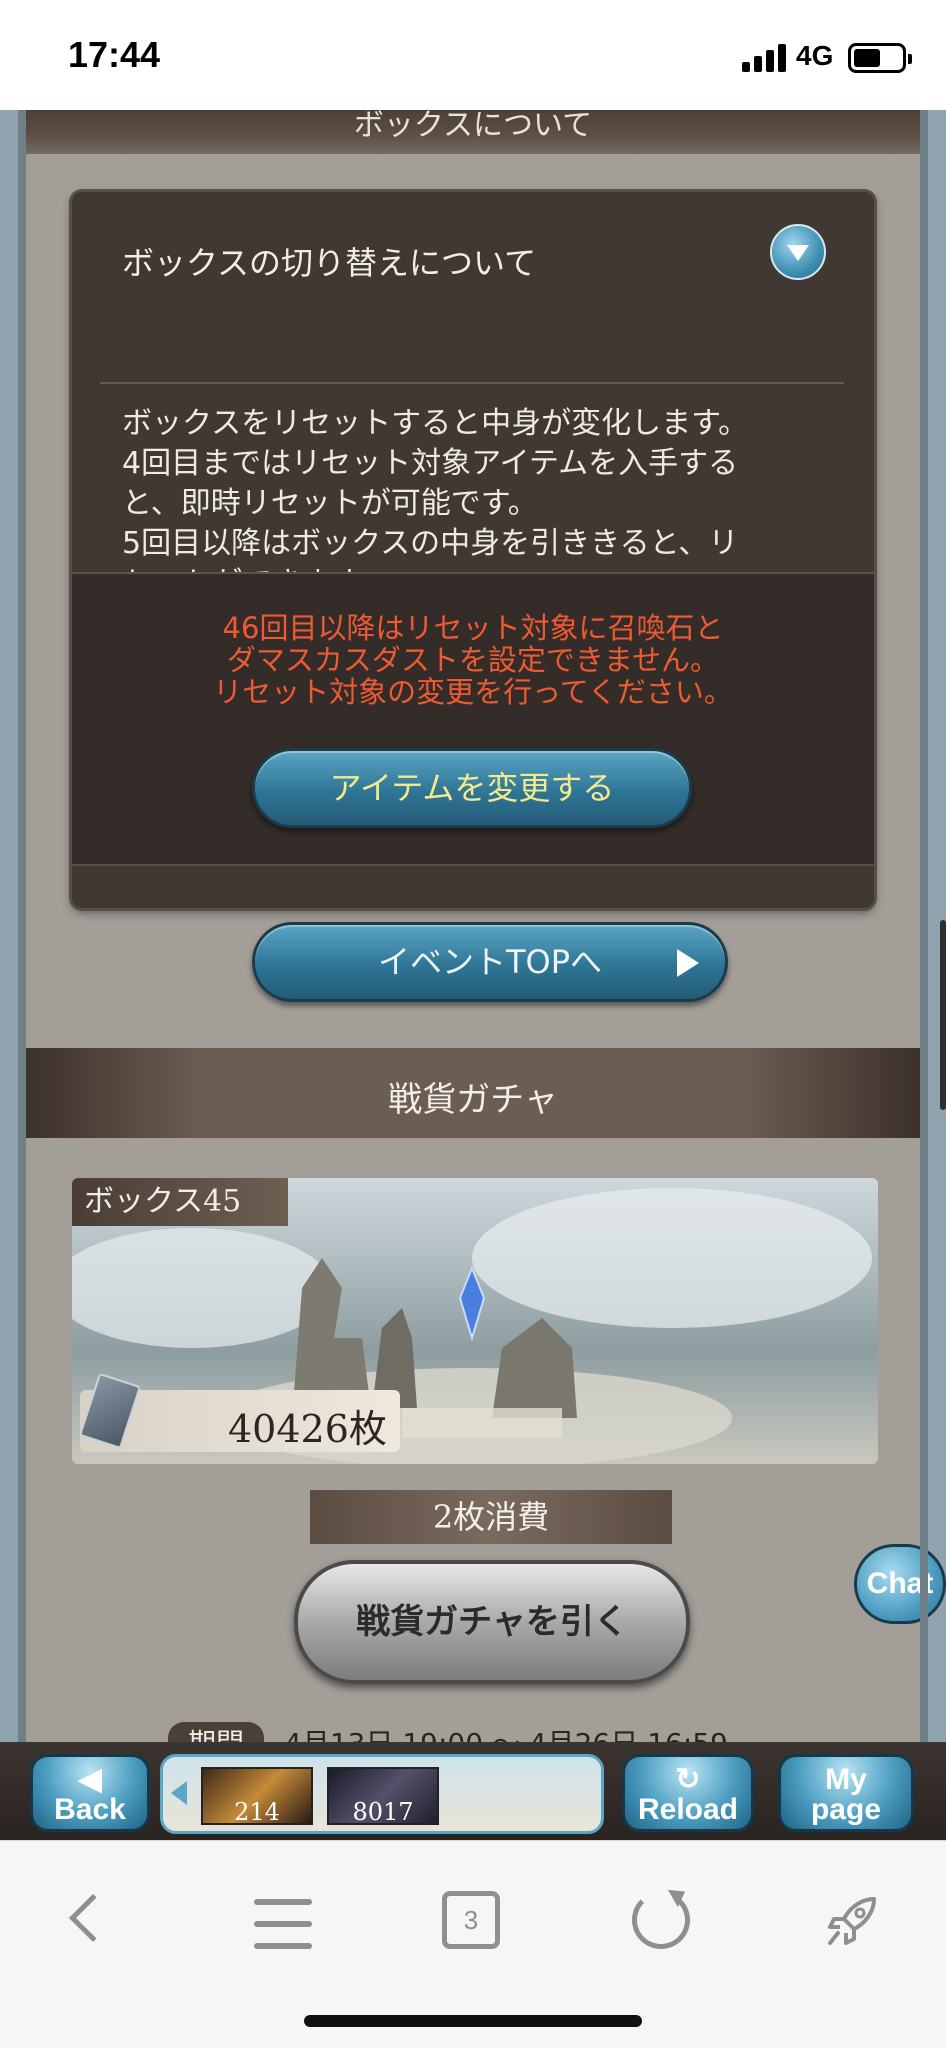 This screenshot has width=946, height=2048. What do you see at coordinates (472, 788) in the screenshot?
I see `change-item-button: アイテムを変更する` at bounding box center [472, 788].